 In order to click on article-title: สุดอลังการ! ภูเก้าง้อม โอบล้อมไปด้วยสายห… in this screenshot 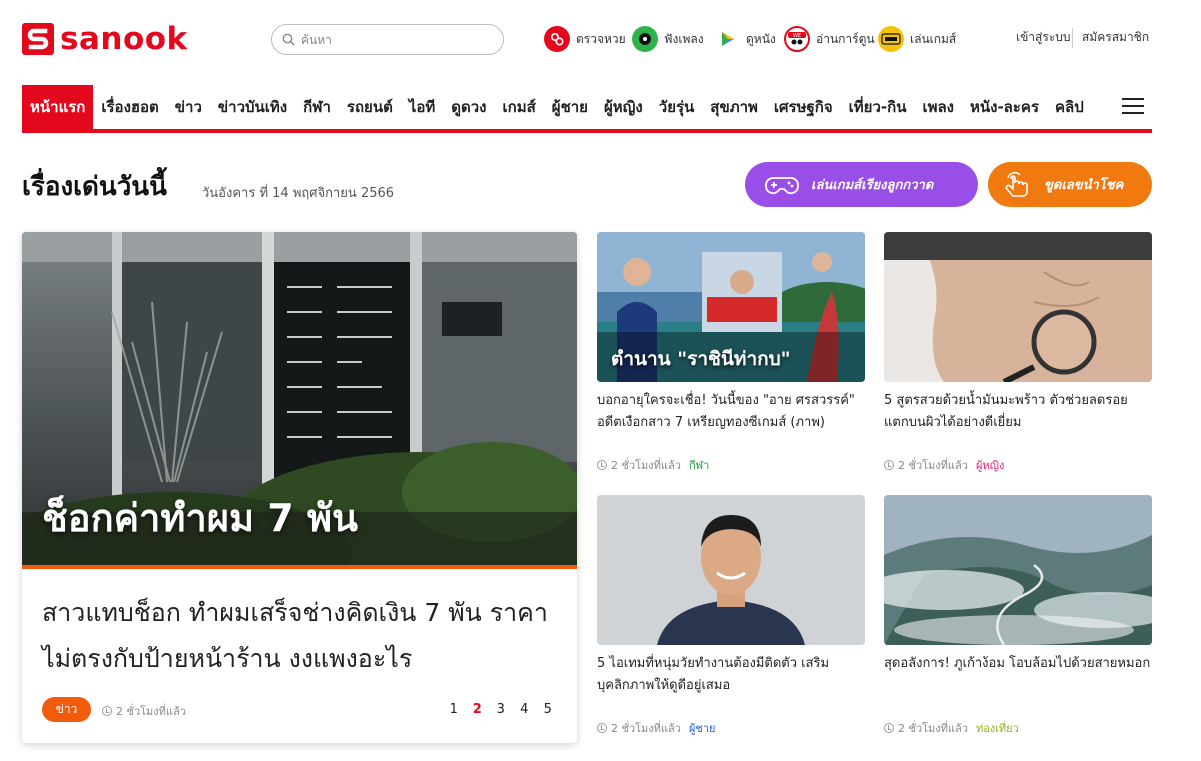, I will do `click(1018, 686)`.